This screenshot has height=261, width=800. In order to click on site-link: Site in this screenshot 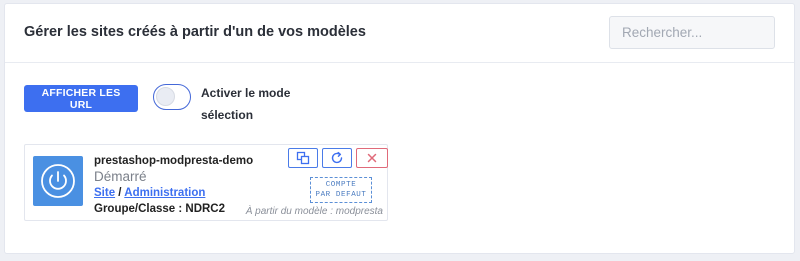, I will do `click(104, 193)`.